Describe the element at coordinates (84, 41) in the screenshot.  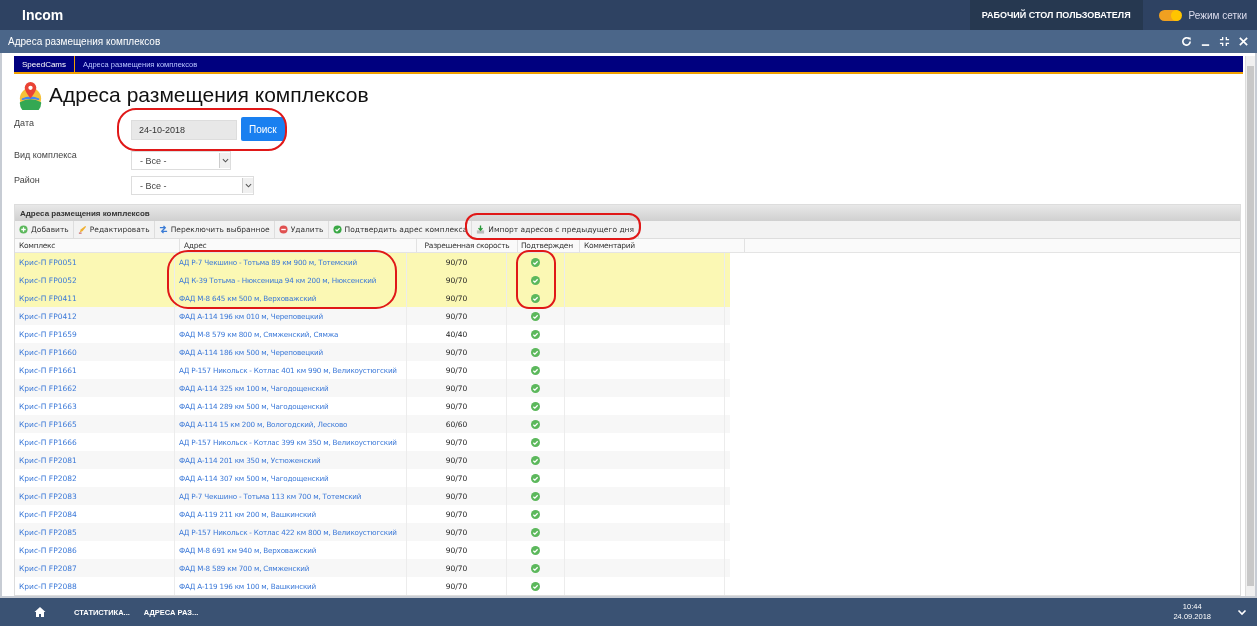
I see `window-title: Адреса размещения комплексов` at that location.